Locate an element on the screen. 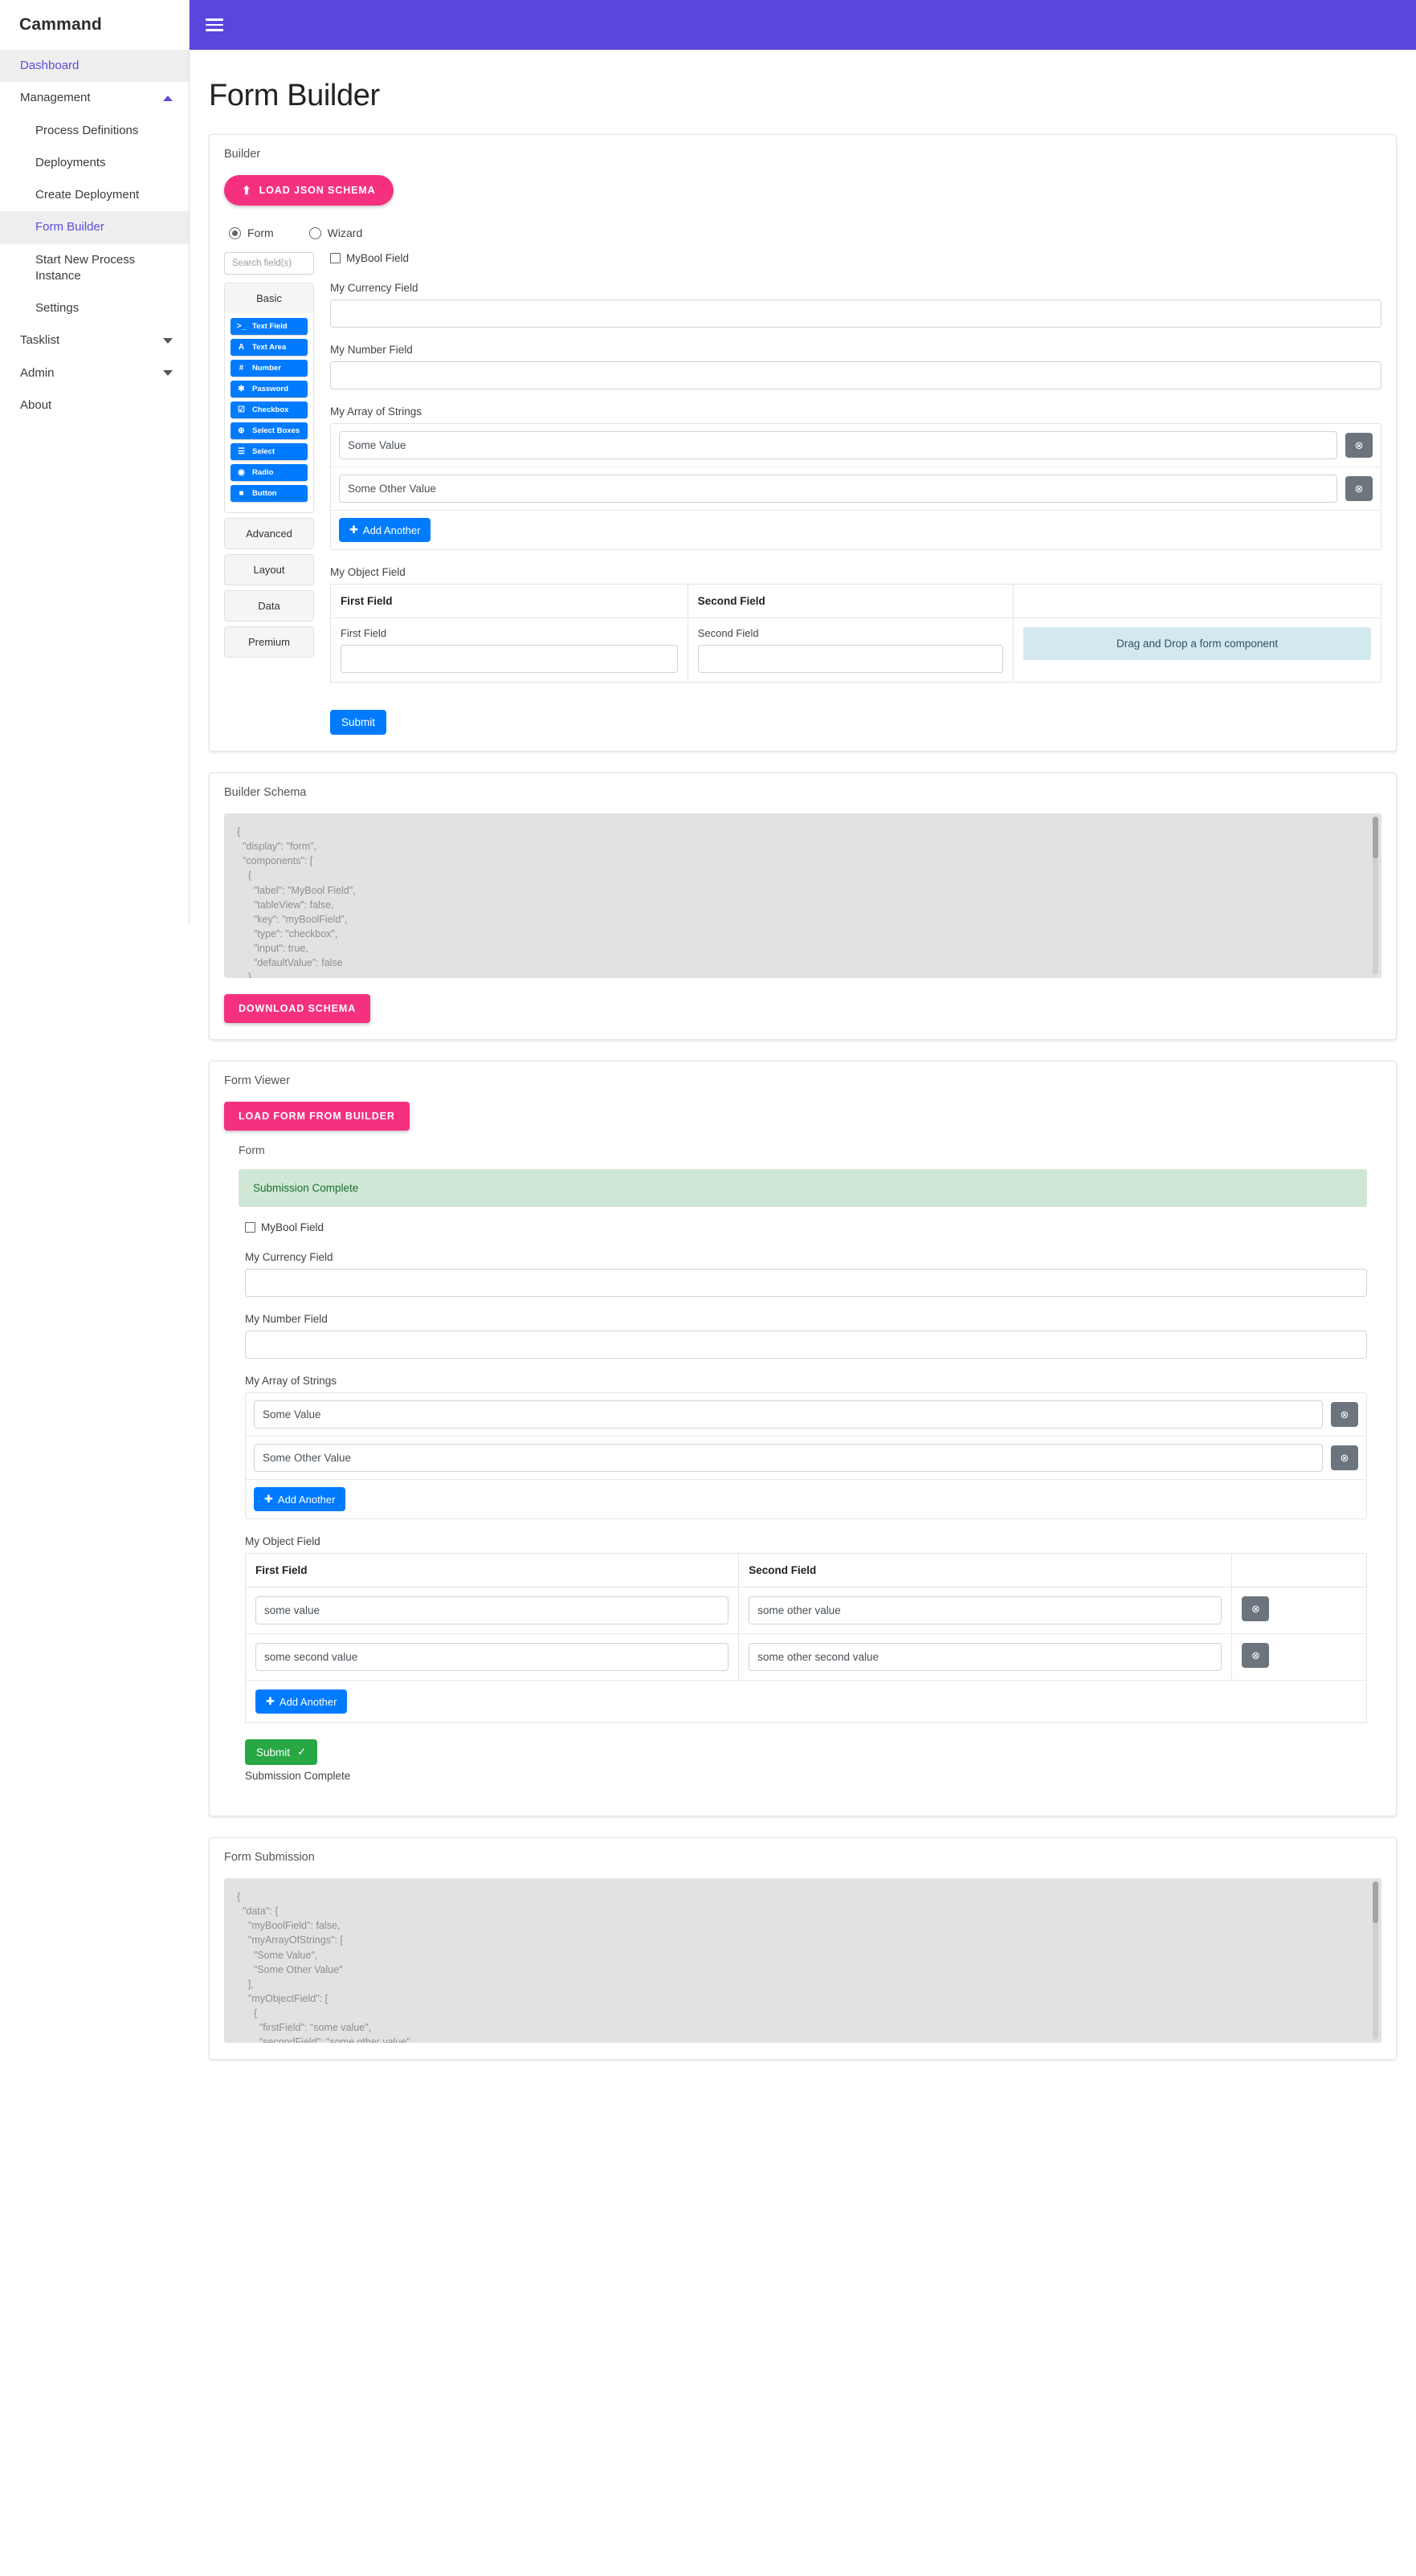 This screenshot has width=1416, height=2576. builder-number-input is located at coordinates (855, 375).